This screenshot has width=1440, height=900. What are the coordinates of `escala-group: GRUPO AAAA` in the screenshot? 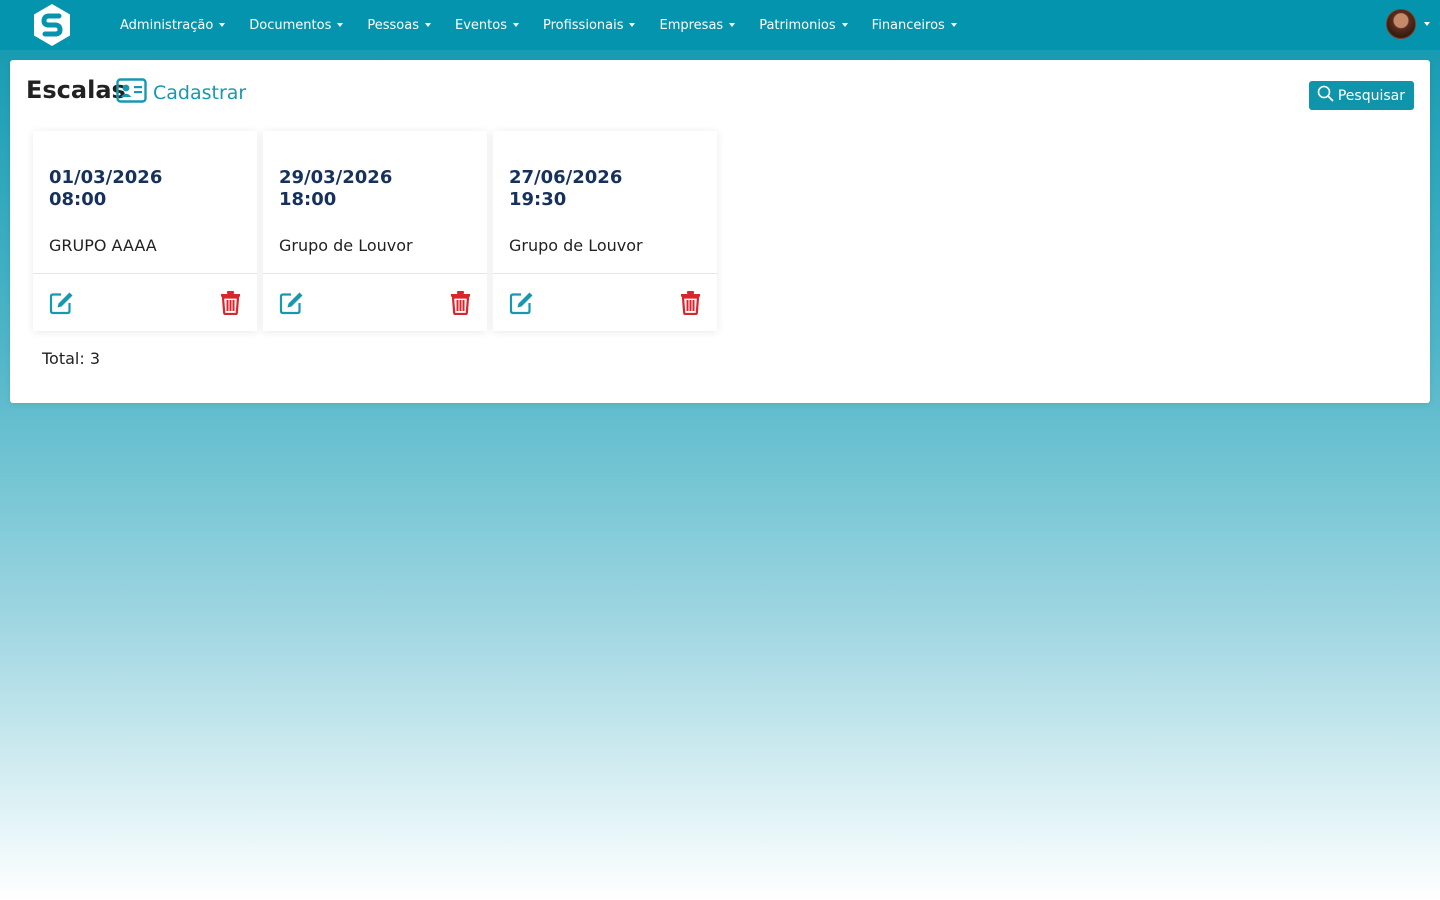 It's located at (103, 245).